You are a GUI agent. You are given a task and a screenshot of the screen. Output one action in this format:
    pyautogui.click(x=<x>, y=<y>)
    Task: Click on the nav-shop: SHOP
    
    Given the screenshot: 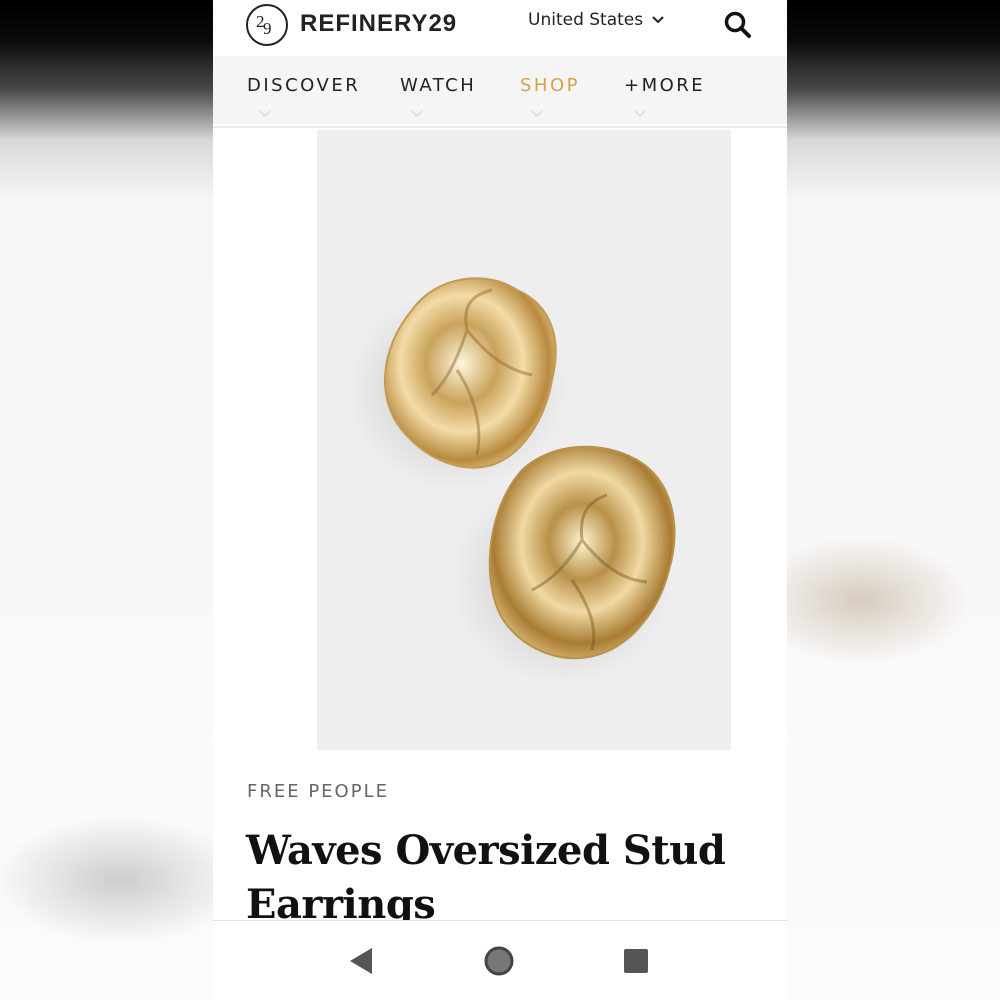 What is the action you would take?
    pyautogui.click(x=550, y=85)
    